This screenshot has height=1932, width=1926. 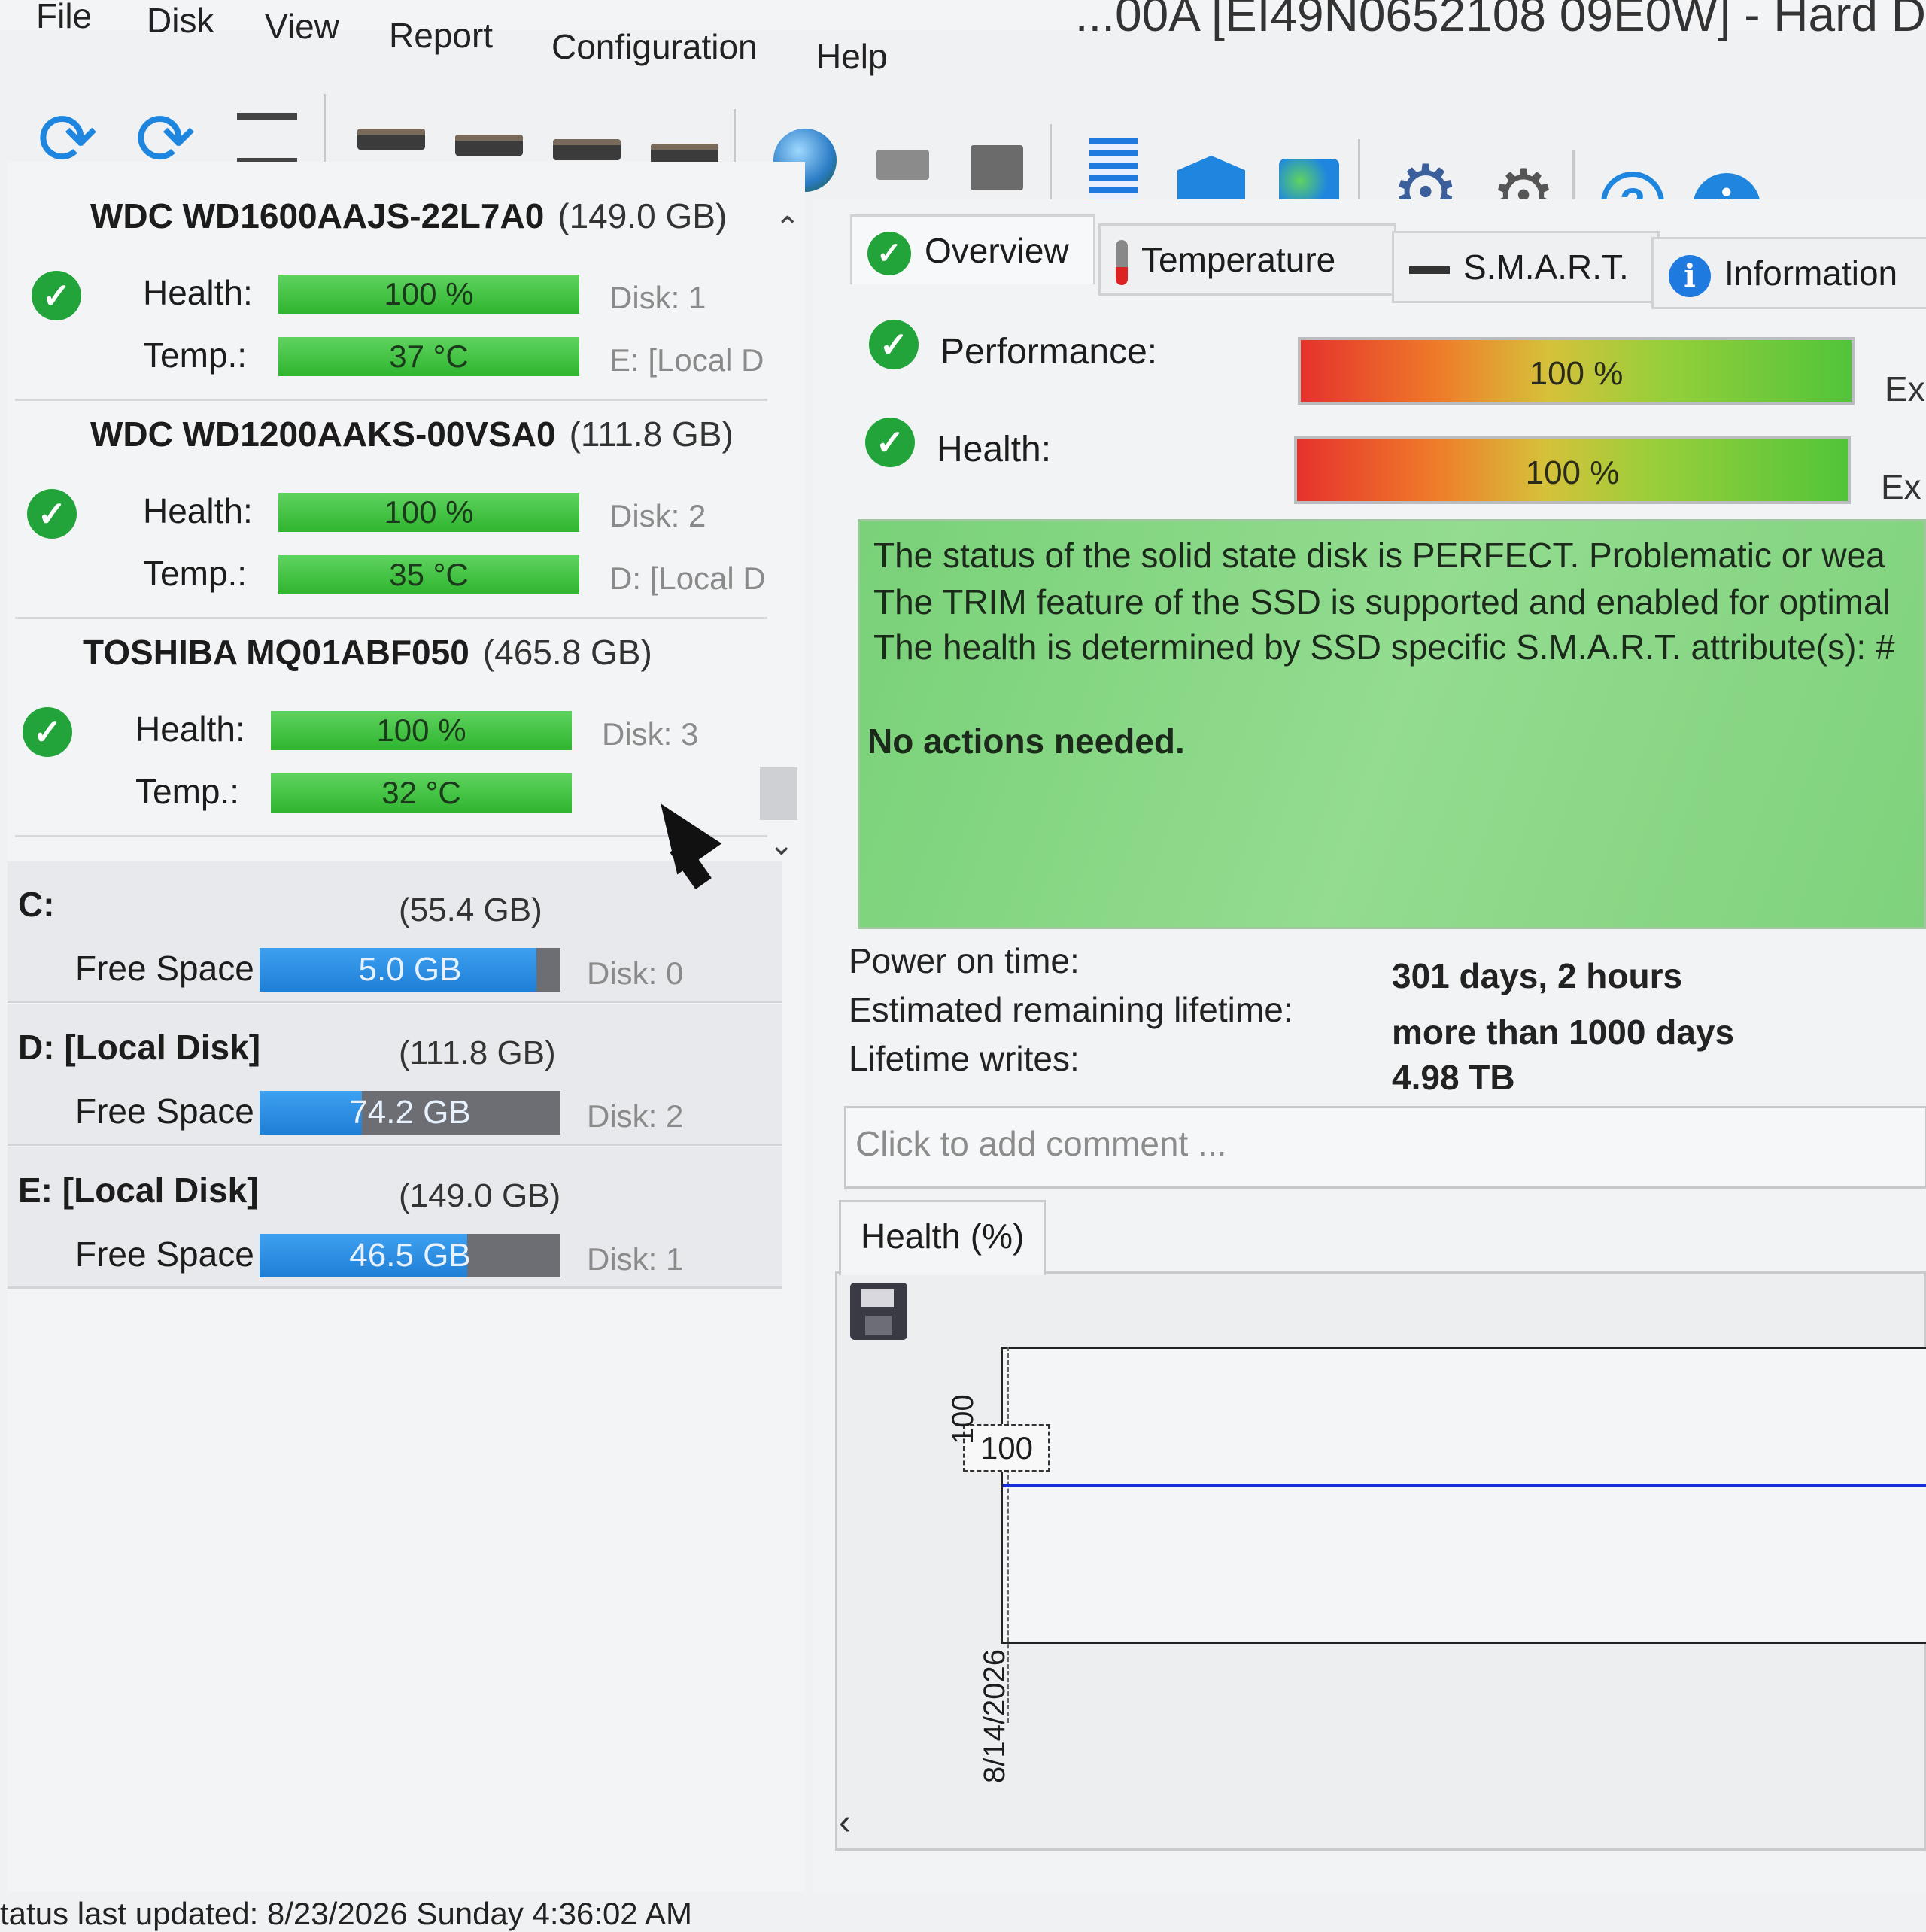 I want to click on disk-size: (149.0 GB), so click(x=642, y=215).